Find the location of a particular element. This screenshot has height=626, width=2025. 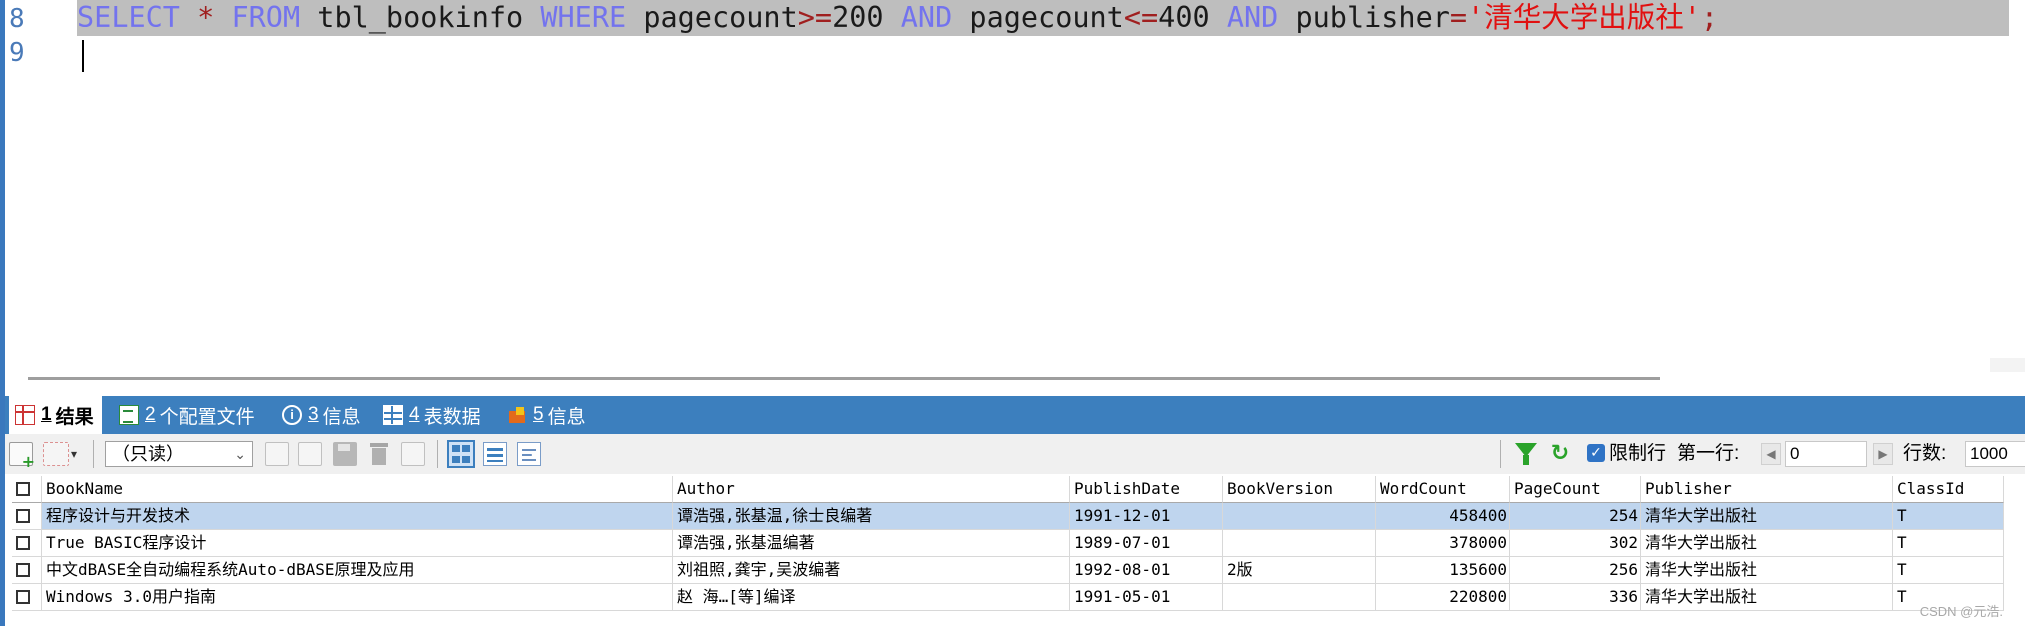

next-page-icon: ▶ is located at coordinates (1883, 454).